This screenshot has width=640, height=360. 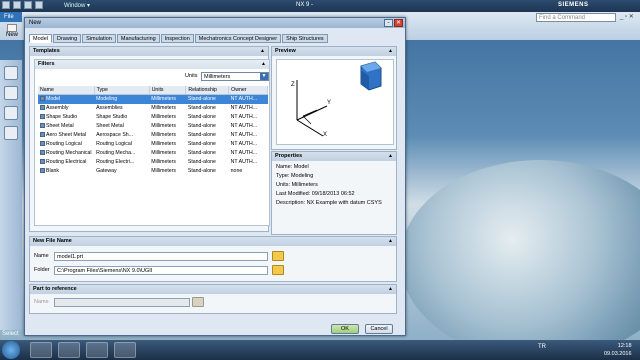 What do you see at coordinates (77, 5) in the screenshot?
I see `window-menu: Window ▾` at bounding box center [77, 5].